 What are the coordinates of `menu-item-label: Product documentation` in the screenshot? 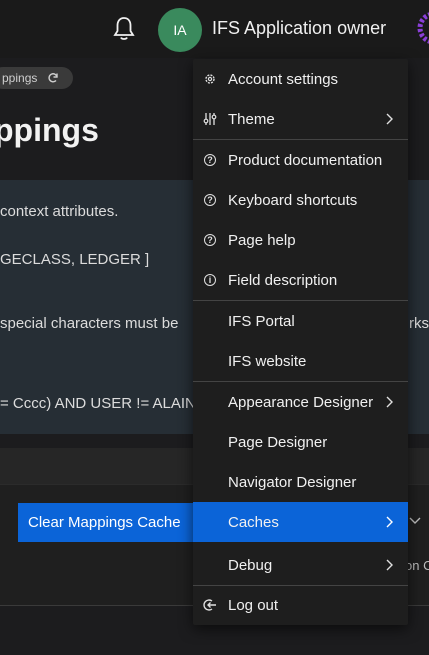 It's located at (305, 160).